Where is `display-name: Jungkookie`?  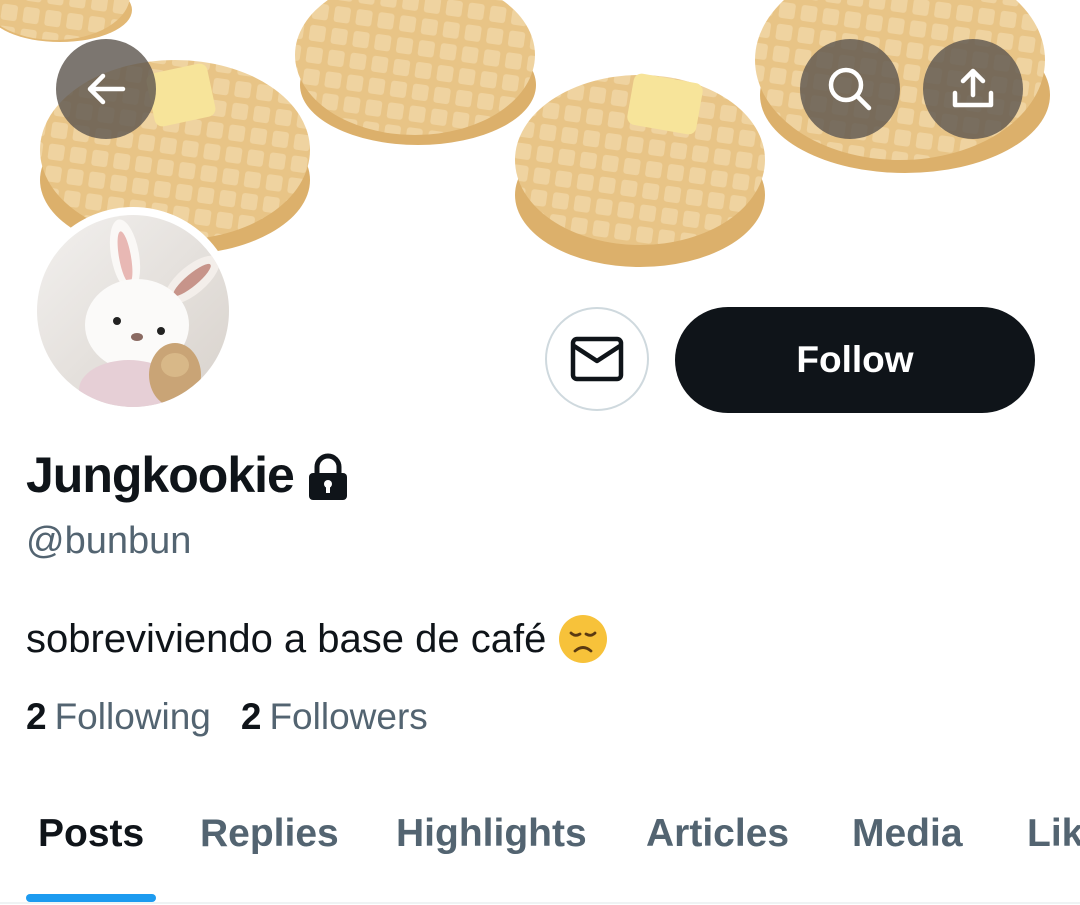 display-name: Jungkookie is located at coordinates (160, 475).